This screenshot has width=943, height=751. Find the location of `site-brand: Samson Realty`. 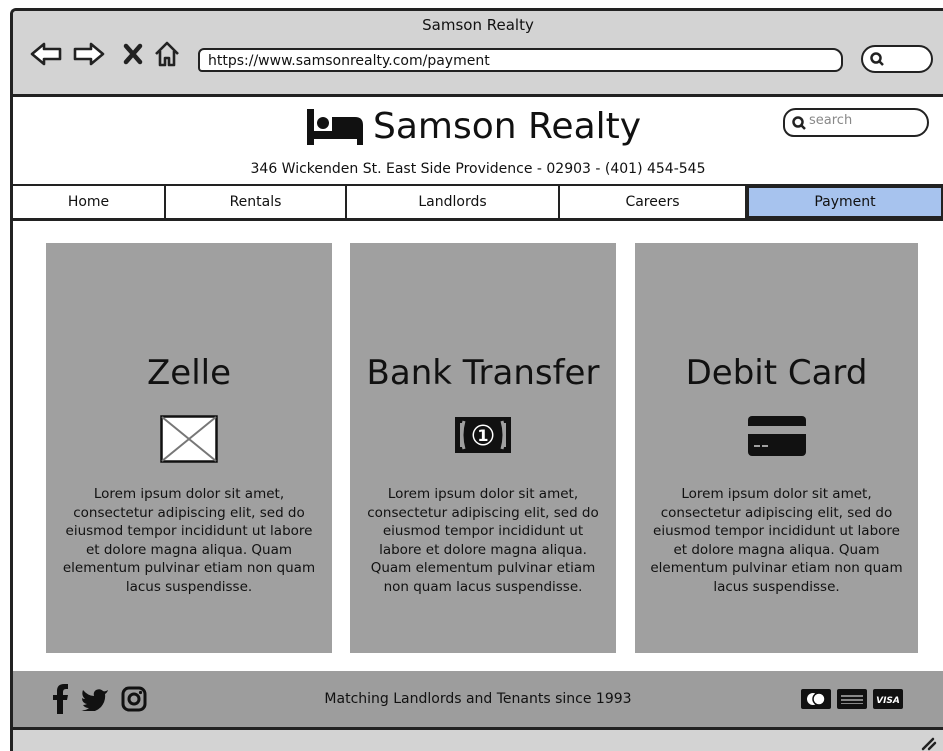

site-brand: Samson Realty is located at coordinates (473, 126).